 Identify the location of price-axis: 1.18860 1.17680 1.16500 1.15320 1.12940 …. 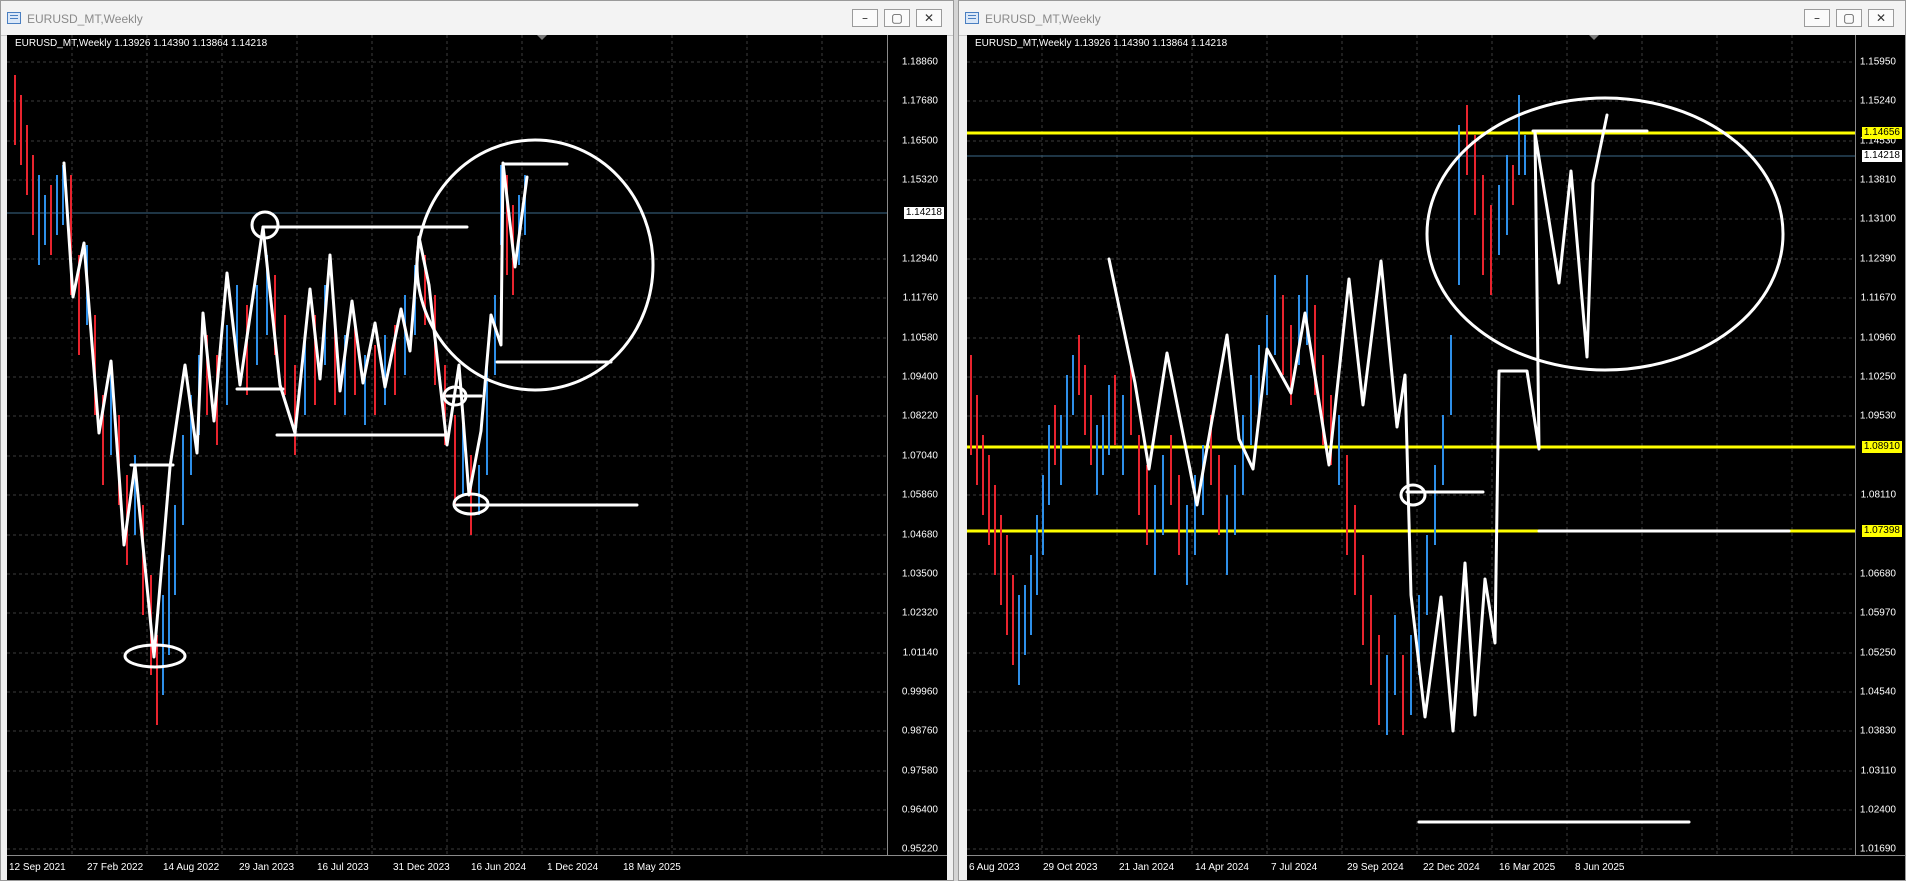
(919, 447).